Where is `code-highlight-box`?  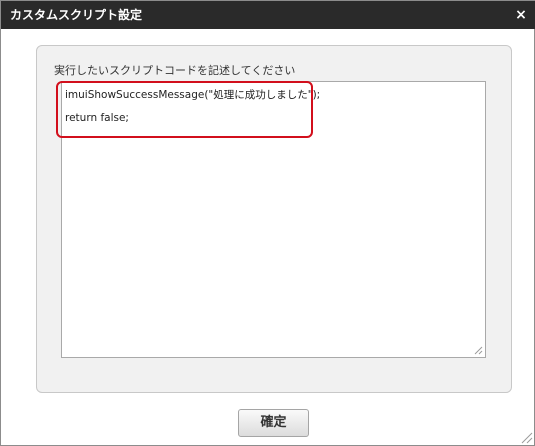 code-highlight-box is located at coordinates (184, 109).